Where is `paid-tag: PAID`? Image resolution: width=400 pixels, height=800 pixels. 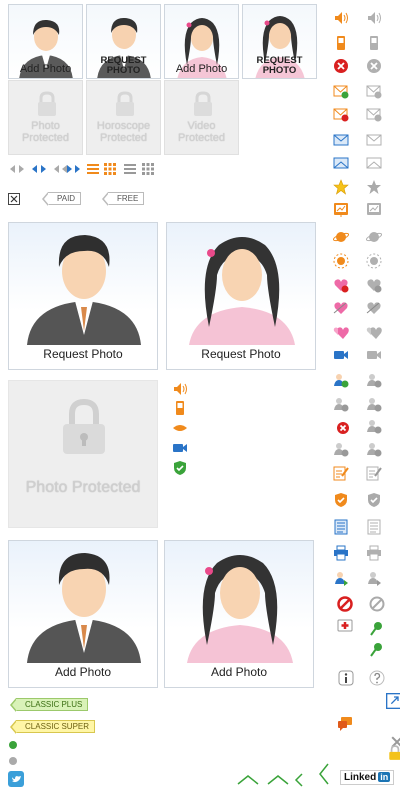 paid-tag: PAID is located at coordinates (61, 199).